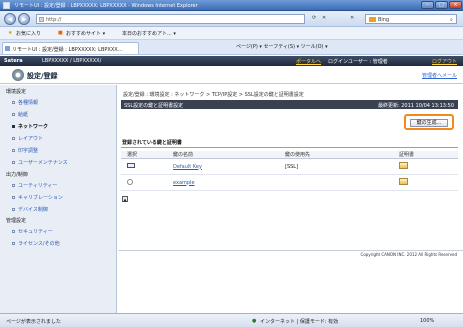  Describe the element at coordinates (39, 243) in the screenshot. I see `sidebar-item-license: ライセンス/その他` at that location.